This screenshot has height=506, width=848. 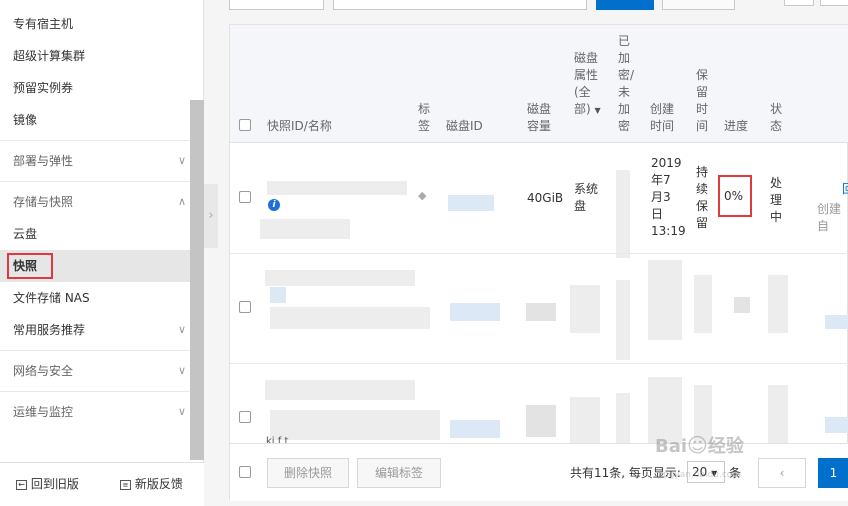 I want to click on search-type-select, so click(x=276, y=5).